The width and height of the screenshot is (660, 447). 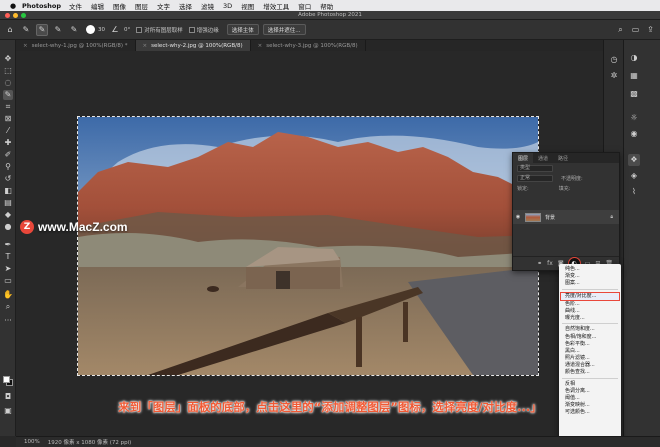 What do you see at coordinates (563, 158) in the screenshot?
I see `tab-paths: 路径` at bounding box center [563, 158].